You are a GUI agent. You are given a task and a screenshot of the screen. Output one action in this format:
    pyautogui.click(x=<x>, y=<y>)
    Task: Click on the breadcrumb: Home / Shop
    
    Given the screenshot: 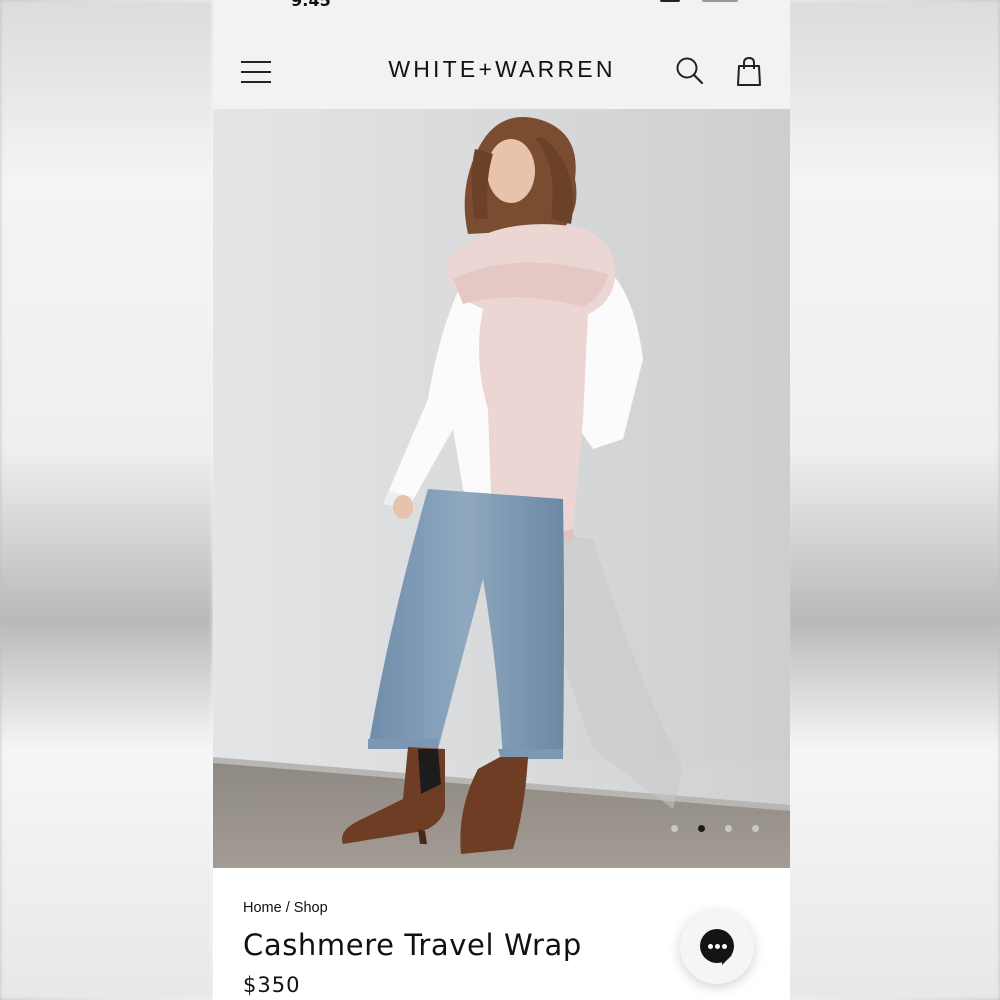 What is the action you would take?
    pyautogui.click(x=285, y=908)
    